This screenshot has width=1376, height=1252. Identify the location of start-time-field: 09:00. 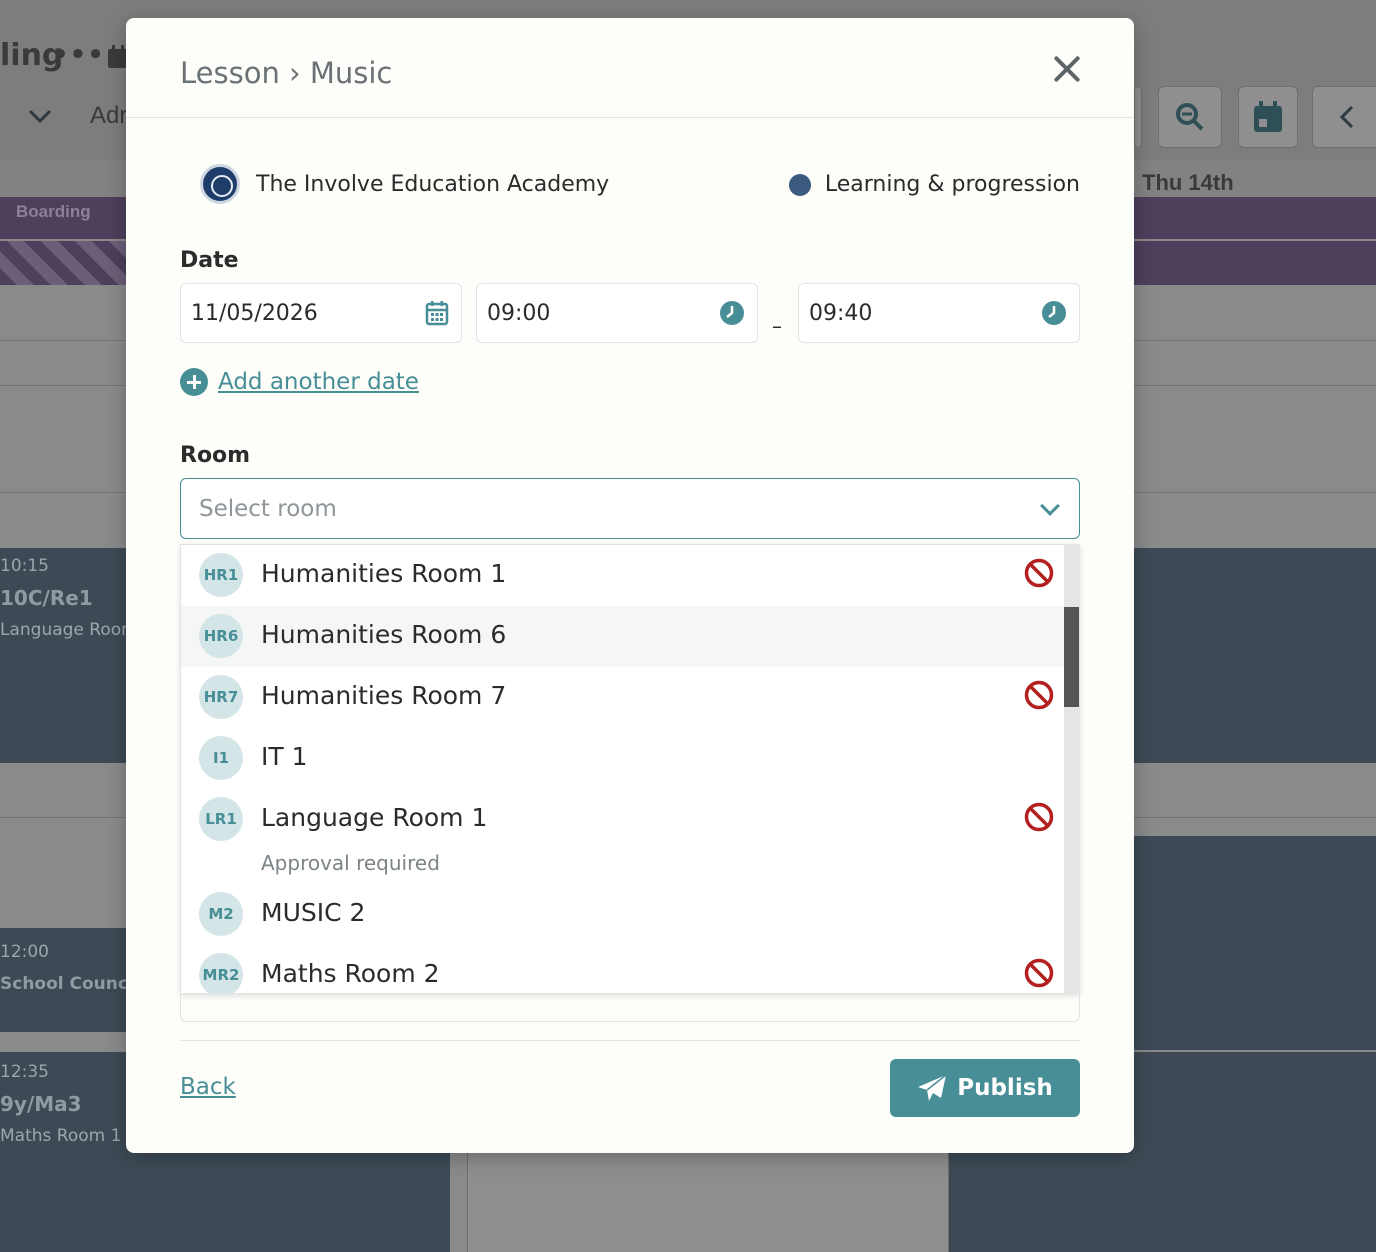
(617, 313).